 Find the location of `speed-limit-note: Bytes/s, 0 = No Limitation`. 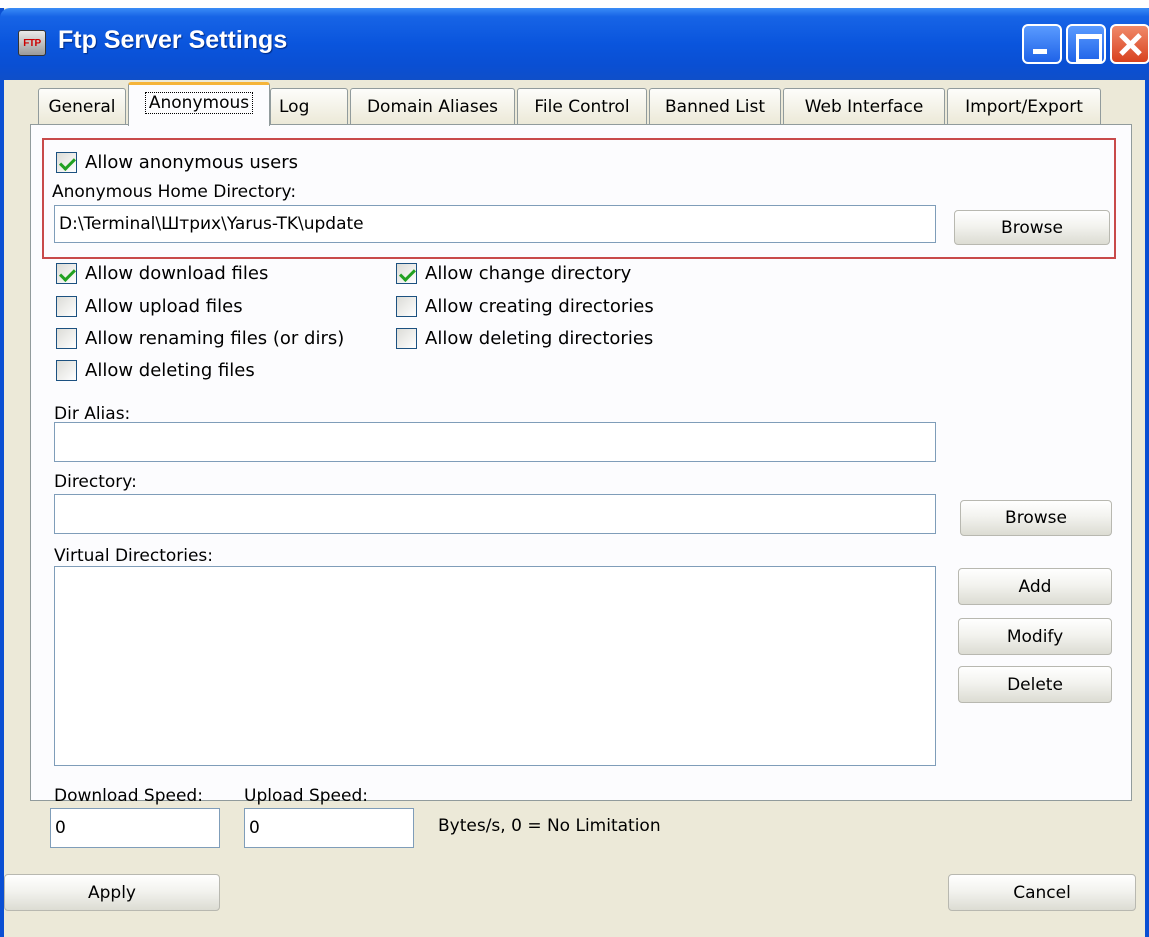

speed-limit-note: Bytes/s, 0 = No Limitation is located at coordinates (549, 826).